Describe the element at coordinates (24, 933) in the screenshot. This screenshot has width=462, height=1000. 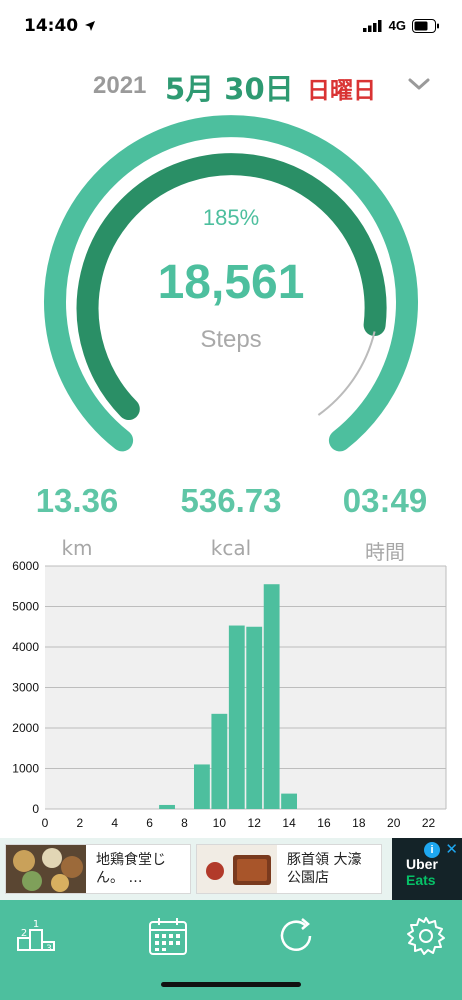
I see `svg-text: 2` at that location.